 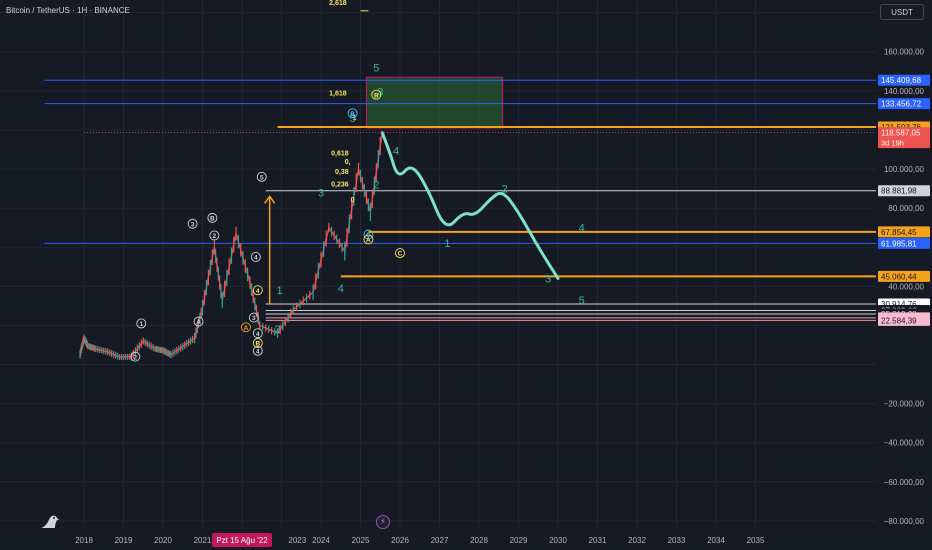 I want to click on price-history-line, so click(x=231, y=245).